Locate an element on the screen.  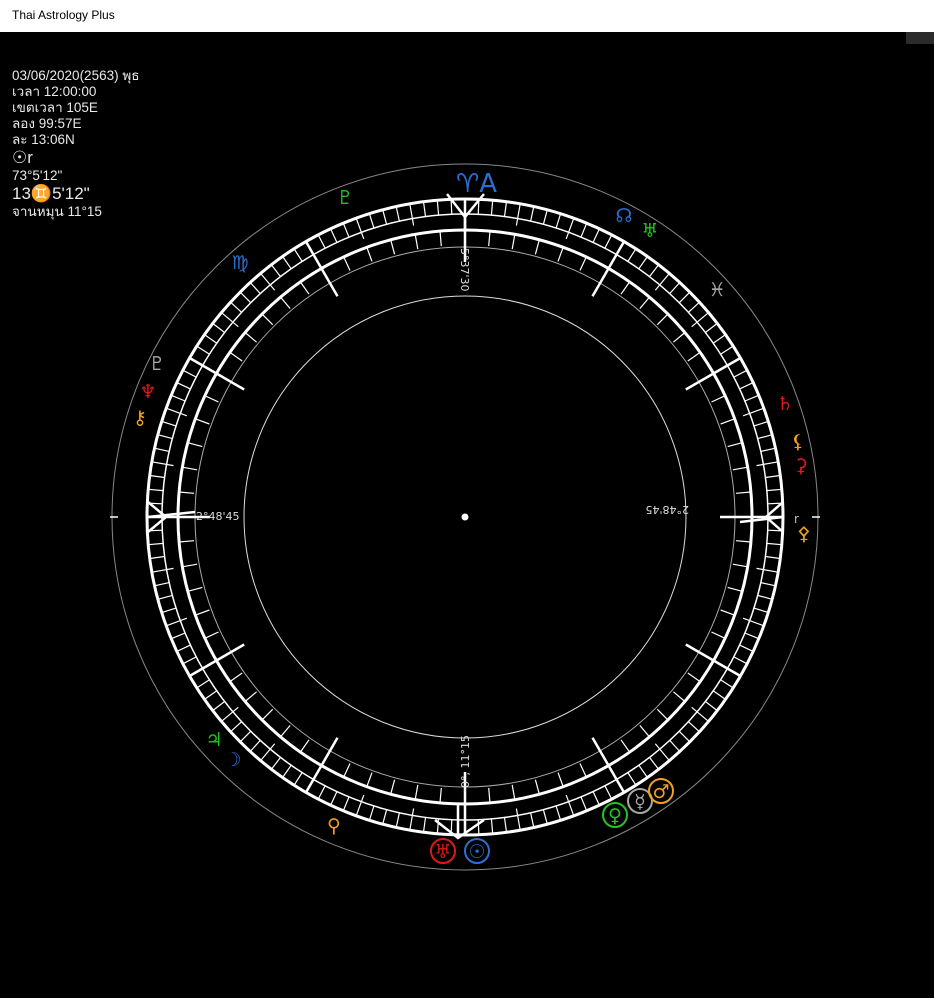
uranus-green-glyph: ♅ is located at coordinates (649, 231).